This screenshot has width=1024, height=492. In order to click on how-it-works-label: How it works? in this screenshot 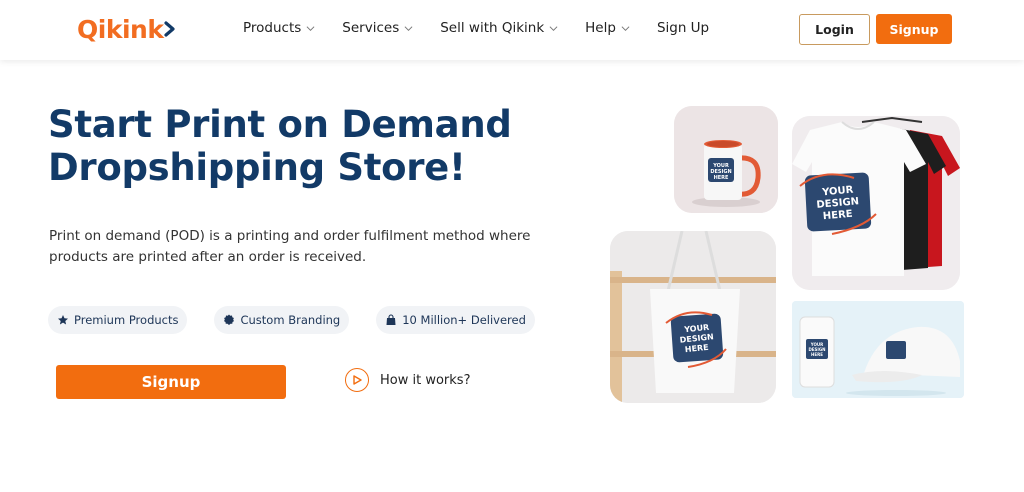, I will do `click(425, 380)`.